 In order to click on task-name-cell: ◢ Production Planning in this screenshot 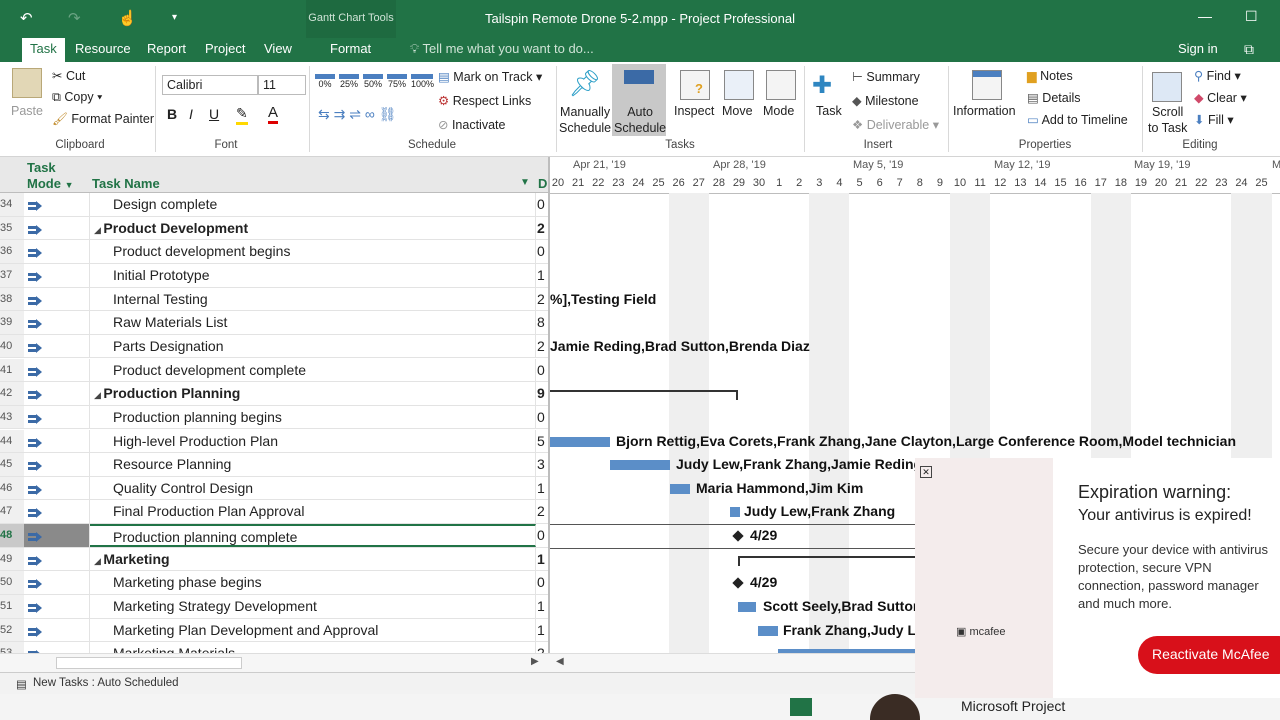, I will do `click(313, 393)`.